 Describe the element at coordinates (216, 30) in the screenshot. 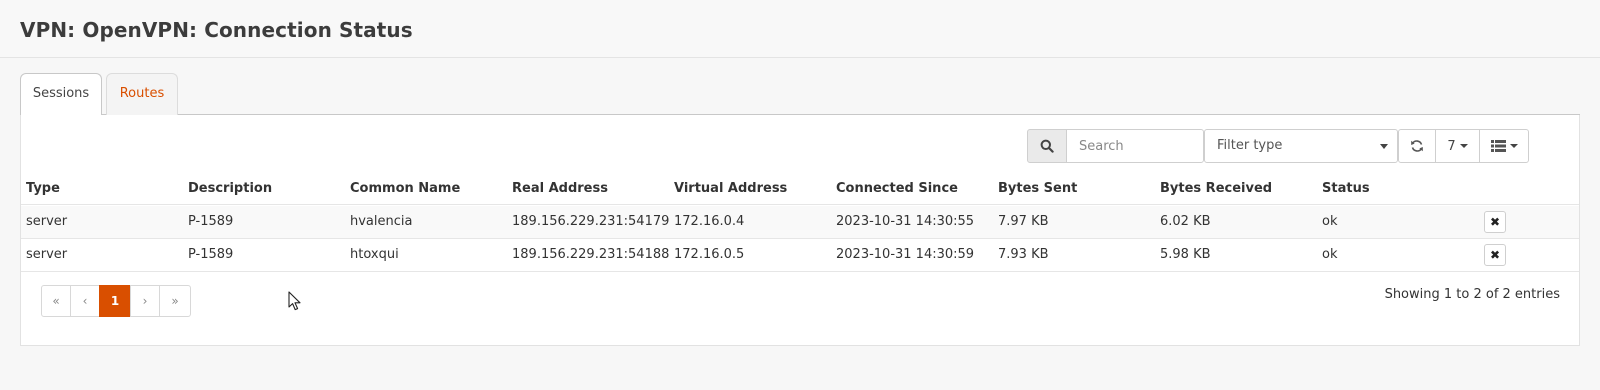

I see `page-title: VPN: OpenVPN: Connection Status` at that location.